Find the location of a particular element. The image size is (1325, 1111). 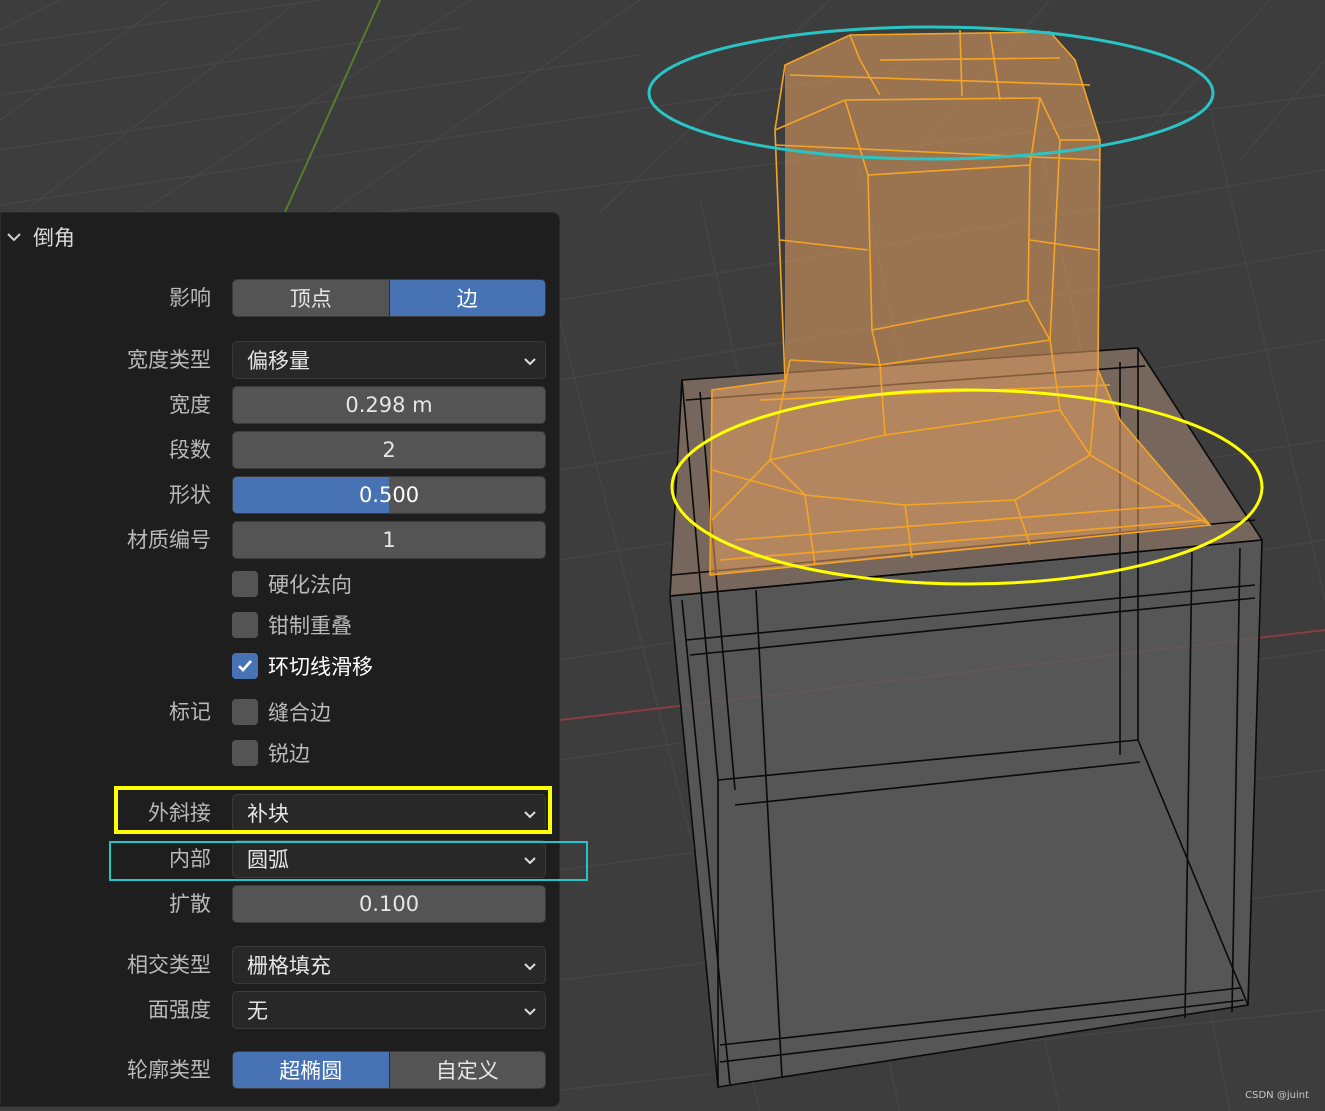

shape-value: 0.500 is located at coordinates (389, 495).